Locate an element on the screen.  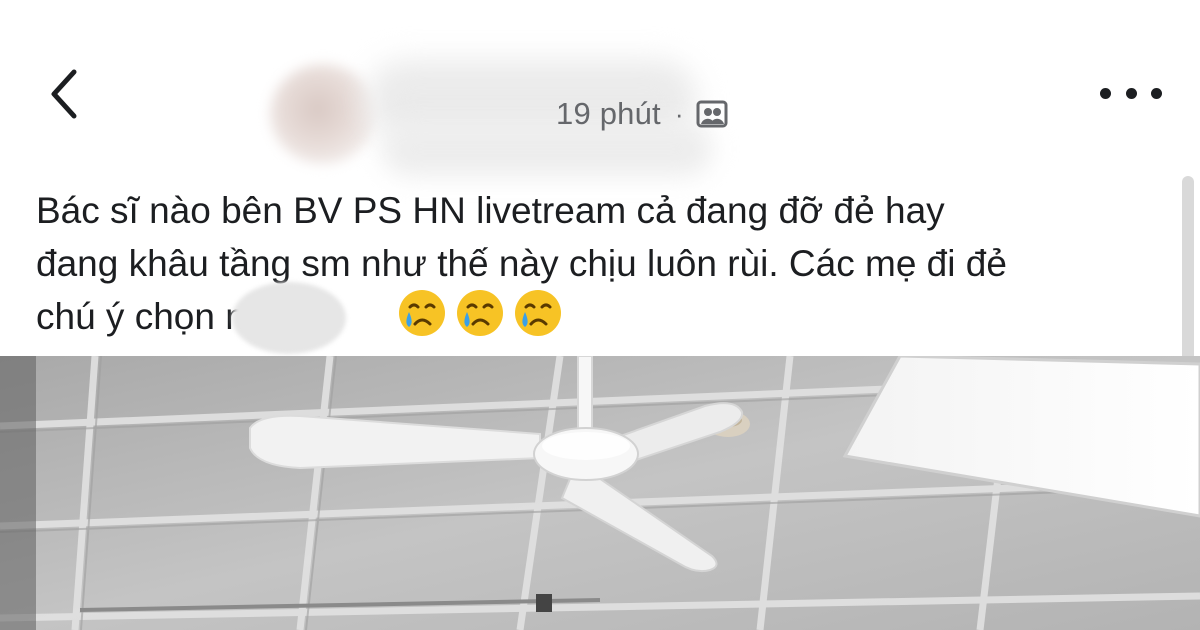
more-options-button is located at coordinates (1131, 93).